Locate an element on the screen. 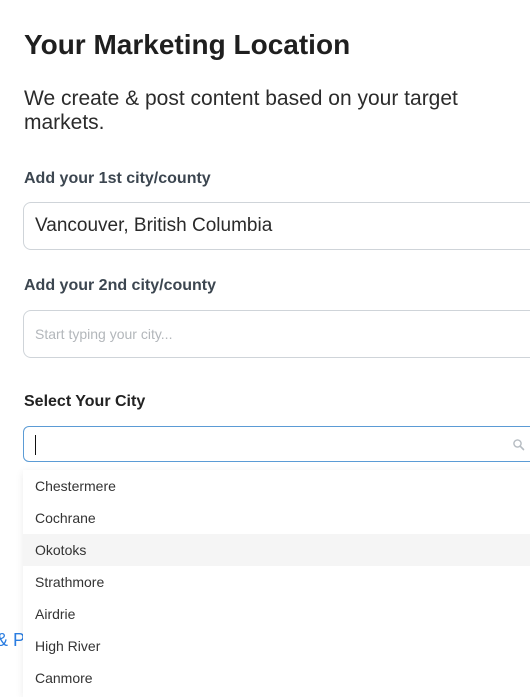  city-option: Airdrie is located at coordinates (276, 614).